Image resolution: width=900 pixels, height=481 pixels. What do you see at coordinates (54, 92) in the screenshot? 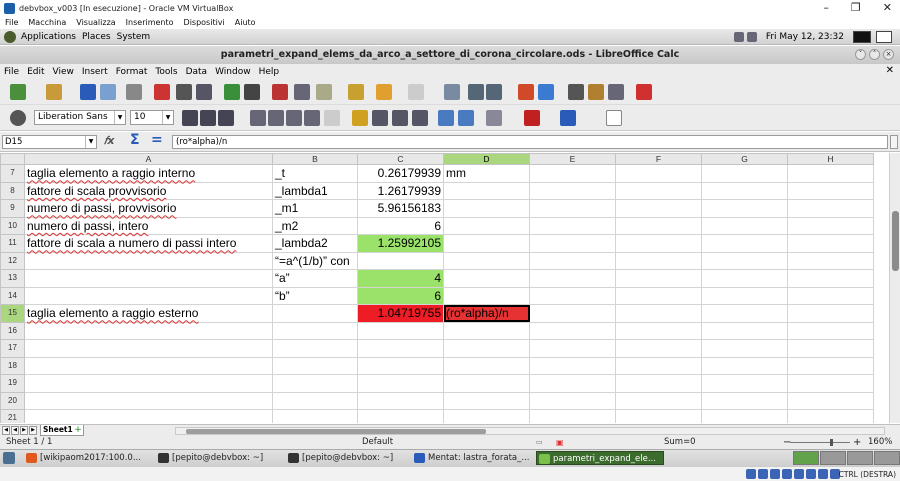
I see `open-icon` at bounding box center [54, 92].